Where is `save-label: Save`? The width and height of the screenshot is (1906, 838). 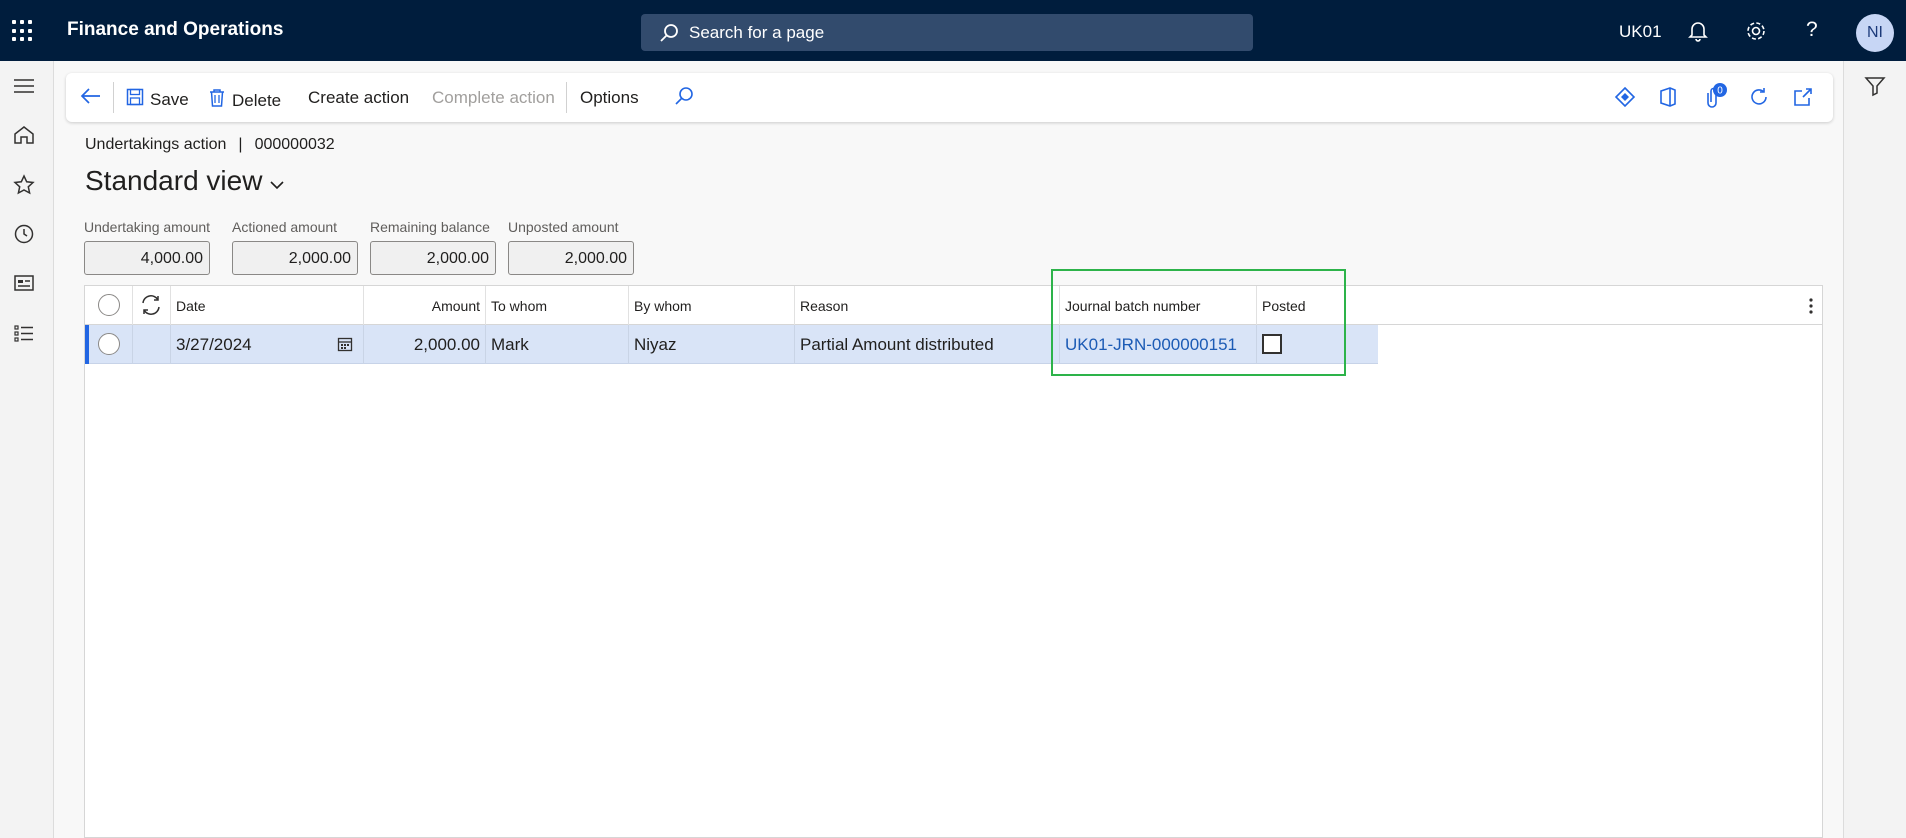 save-label: Save is located at coordinates (169, 99).